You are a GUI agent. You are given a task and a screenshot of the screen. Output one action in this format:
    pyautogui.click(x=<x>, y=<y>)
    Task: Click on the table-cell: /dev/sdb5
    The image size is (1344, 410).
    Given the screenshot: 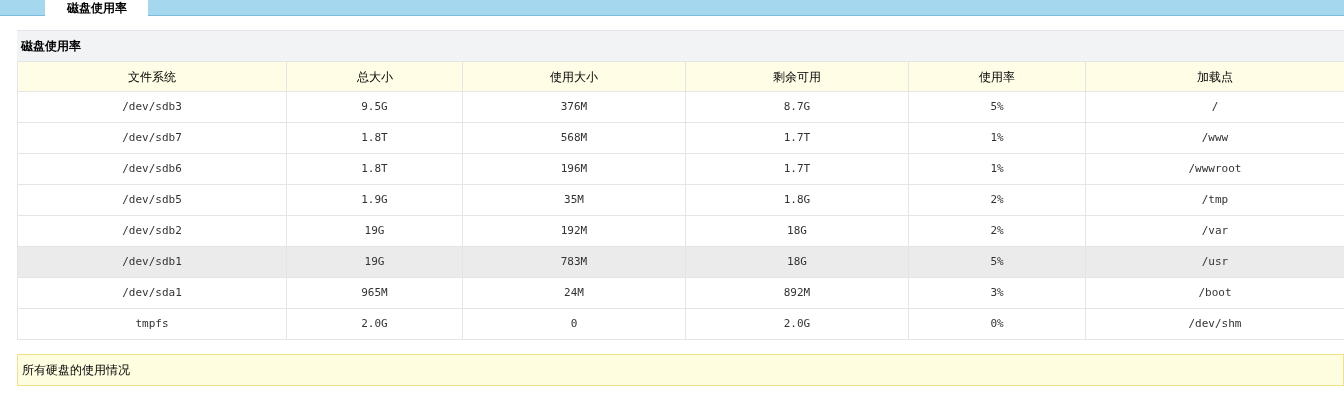 What is the action you would take?
    pyautogui.click(x=151, y=200)
    